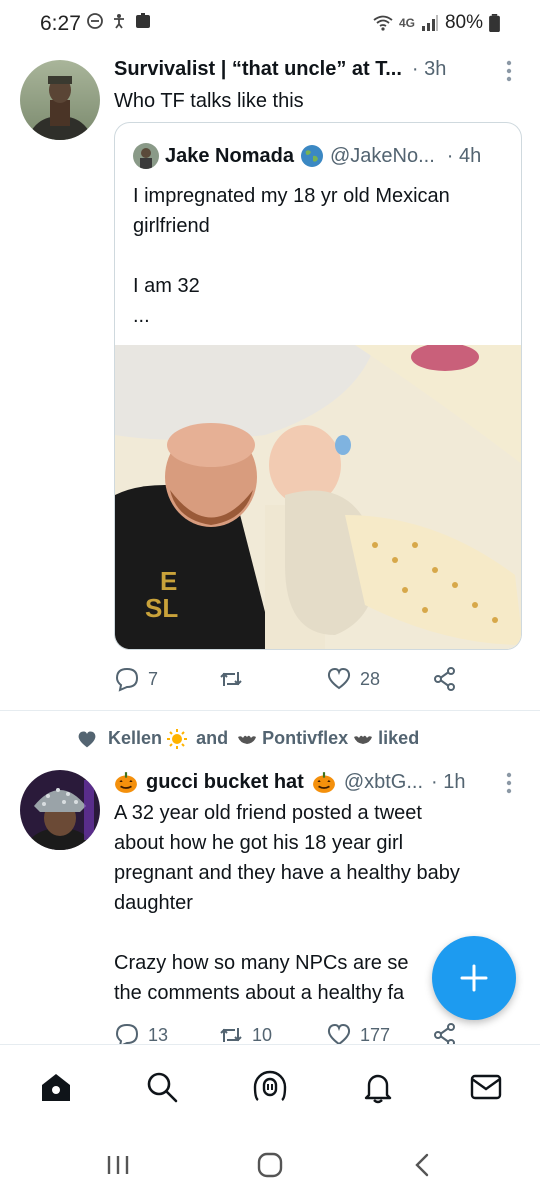 The width and height of the screenshot is (540, 1200). Describe the element at coordinates (95, 21) in the screenshot. I see `dnd-icon` at that location.